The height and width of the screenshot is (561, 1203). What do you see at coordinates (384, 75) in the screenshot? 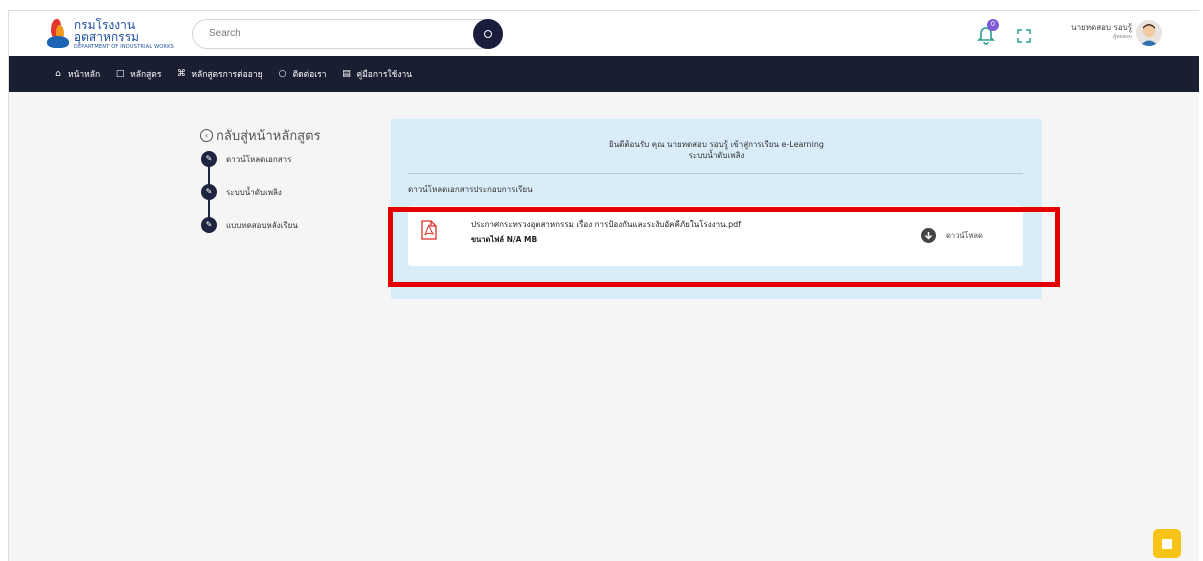
I see `nav-item-label: คู่มือการใช้งาน` at bounding box center [384, 75].